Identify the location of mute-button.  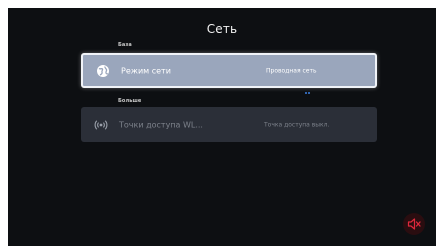
(414, 224).